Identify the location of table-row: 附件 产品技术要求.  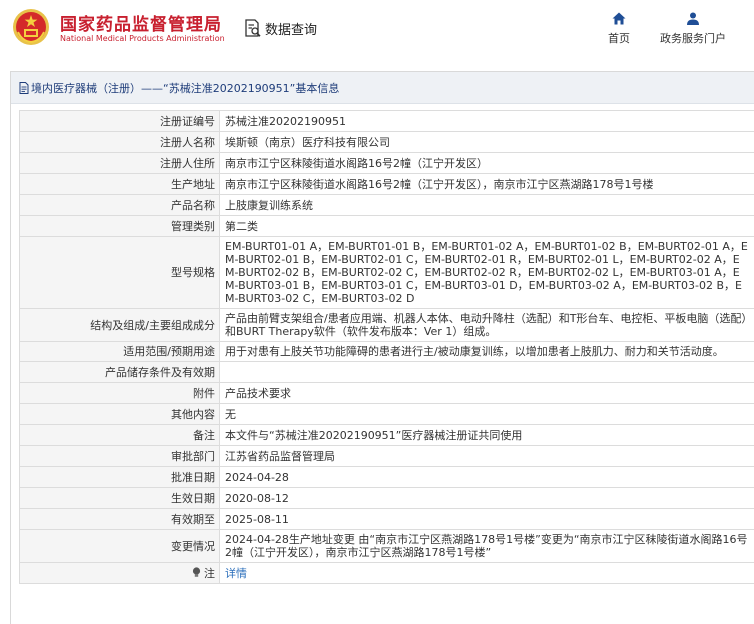
(386, 393).